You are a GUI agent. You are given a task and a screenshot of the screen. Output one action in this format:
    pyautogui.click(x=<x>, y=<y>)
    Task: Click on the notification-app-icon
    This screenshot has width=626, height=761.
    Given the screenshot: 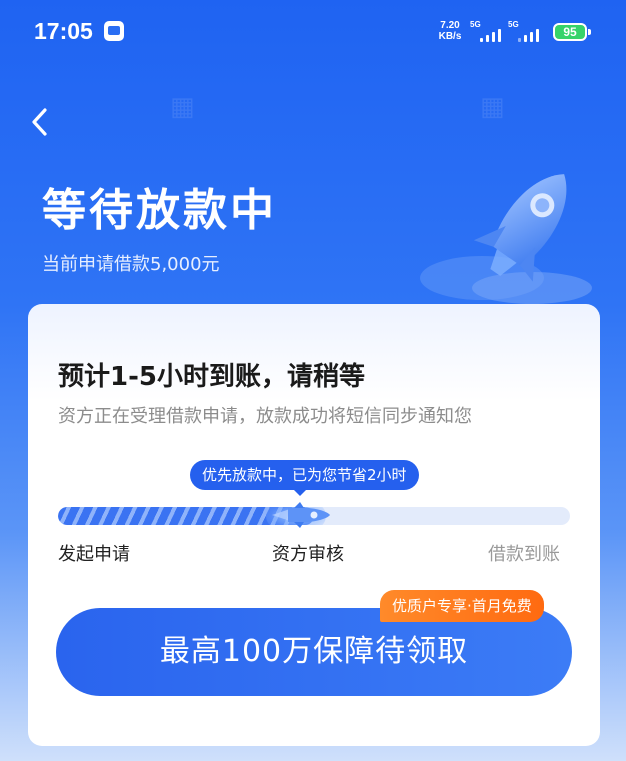 What is the action you would take?
    pyautogui.click(x=114, y=31)
    